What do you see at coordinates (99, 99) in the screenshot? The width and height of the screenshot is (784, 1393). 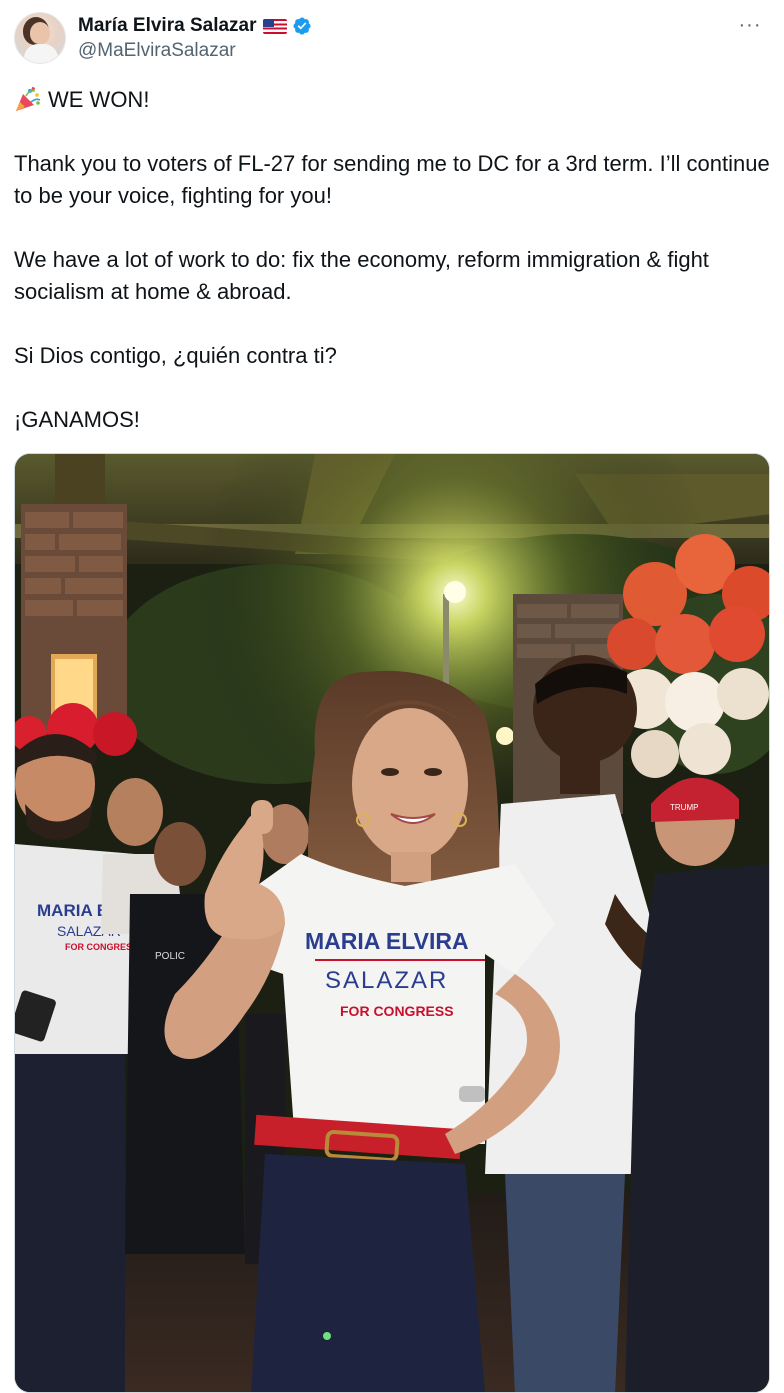 I see `tweet-headline: WE WON!` at bounding box center [99, 99].